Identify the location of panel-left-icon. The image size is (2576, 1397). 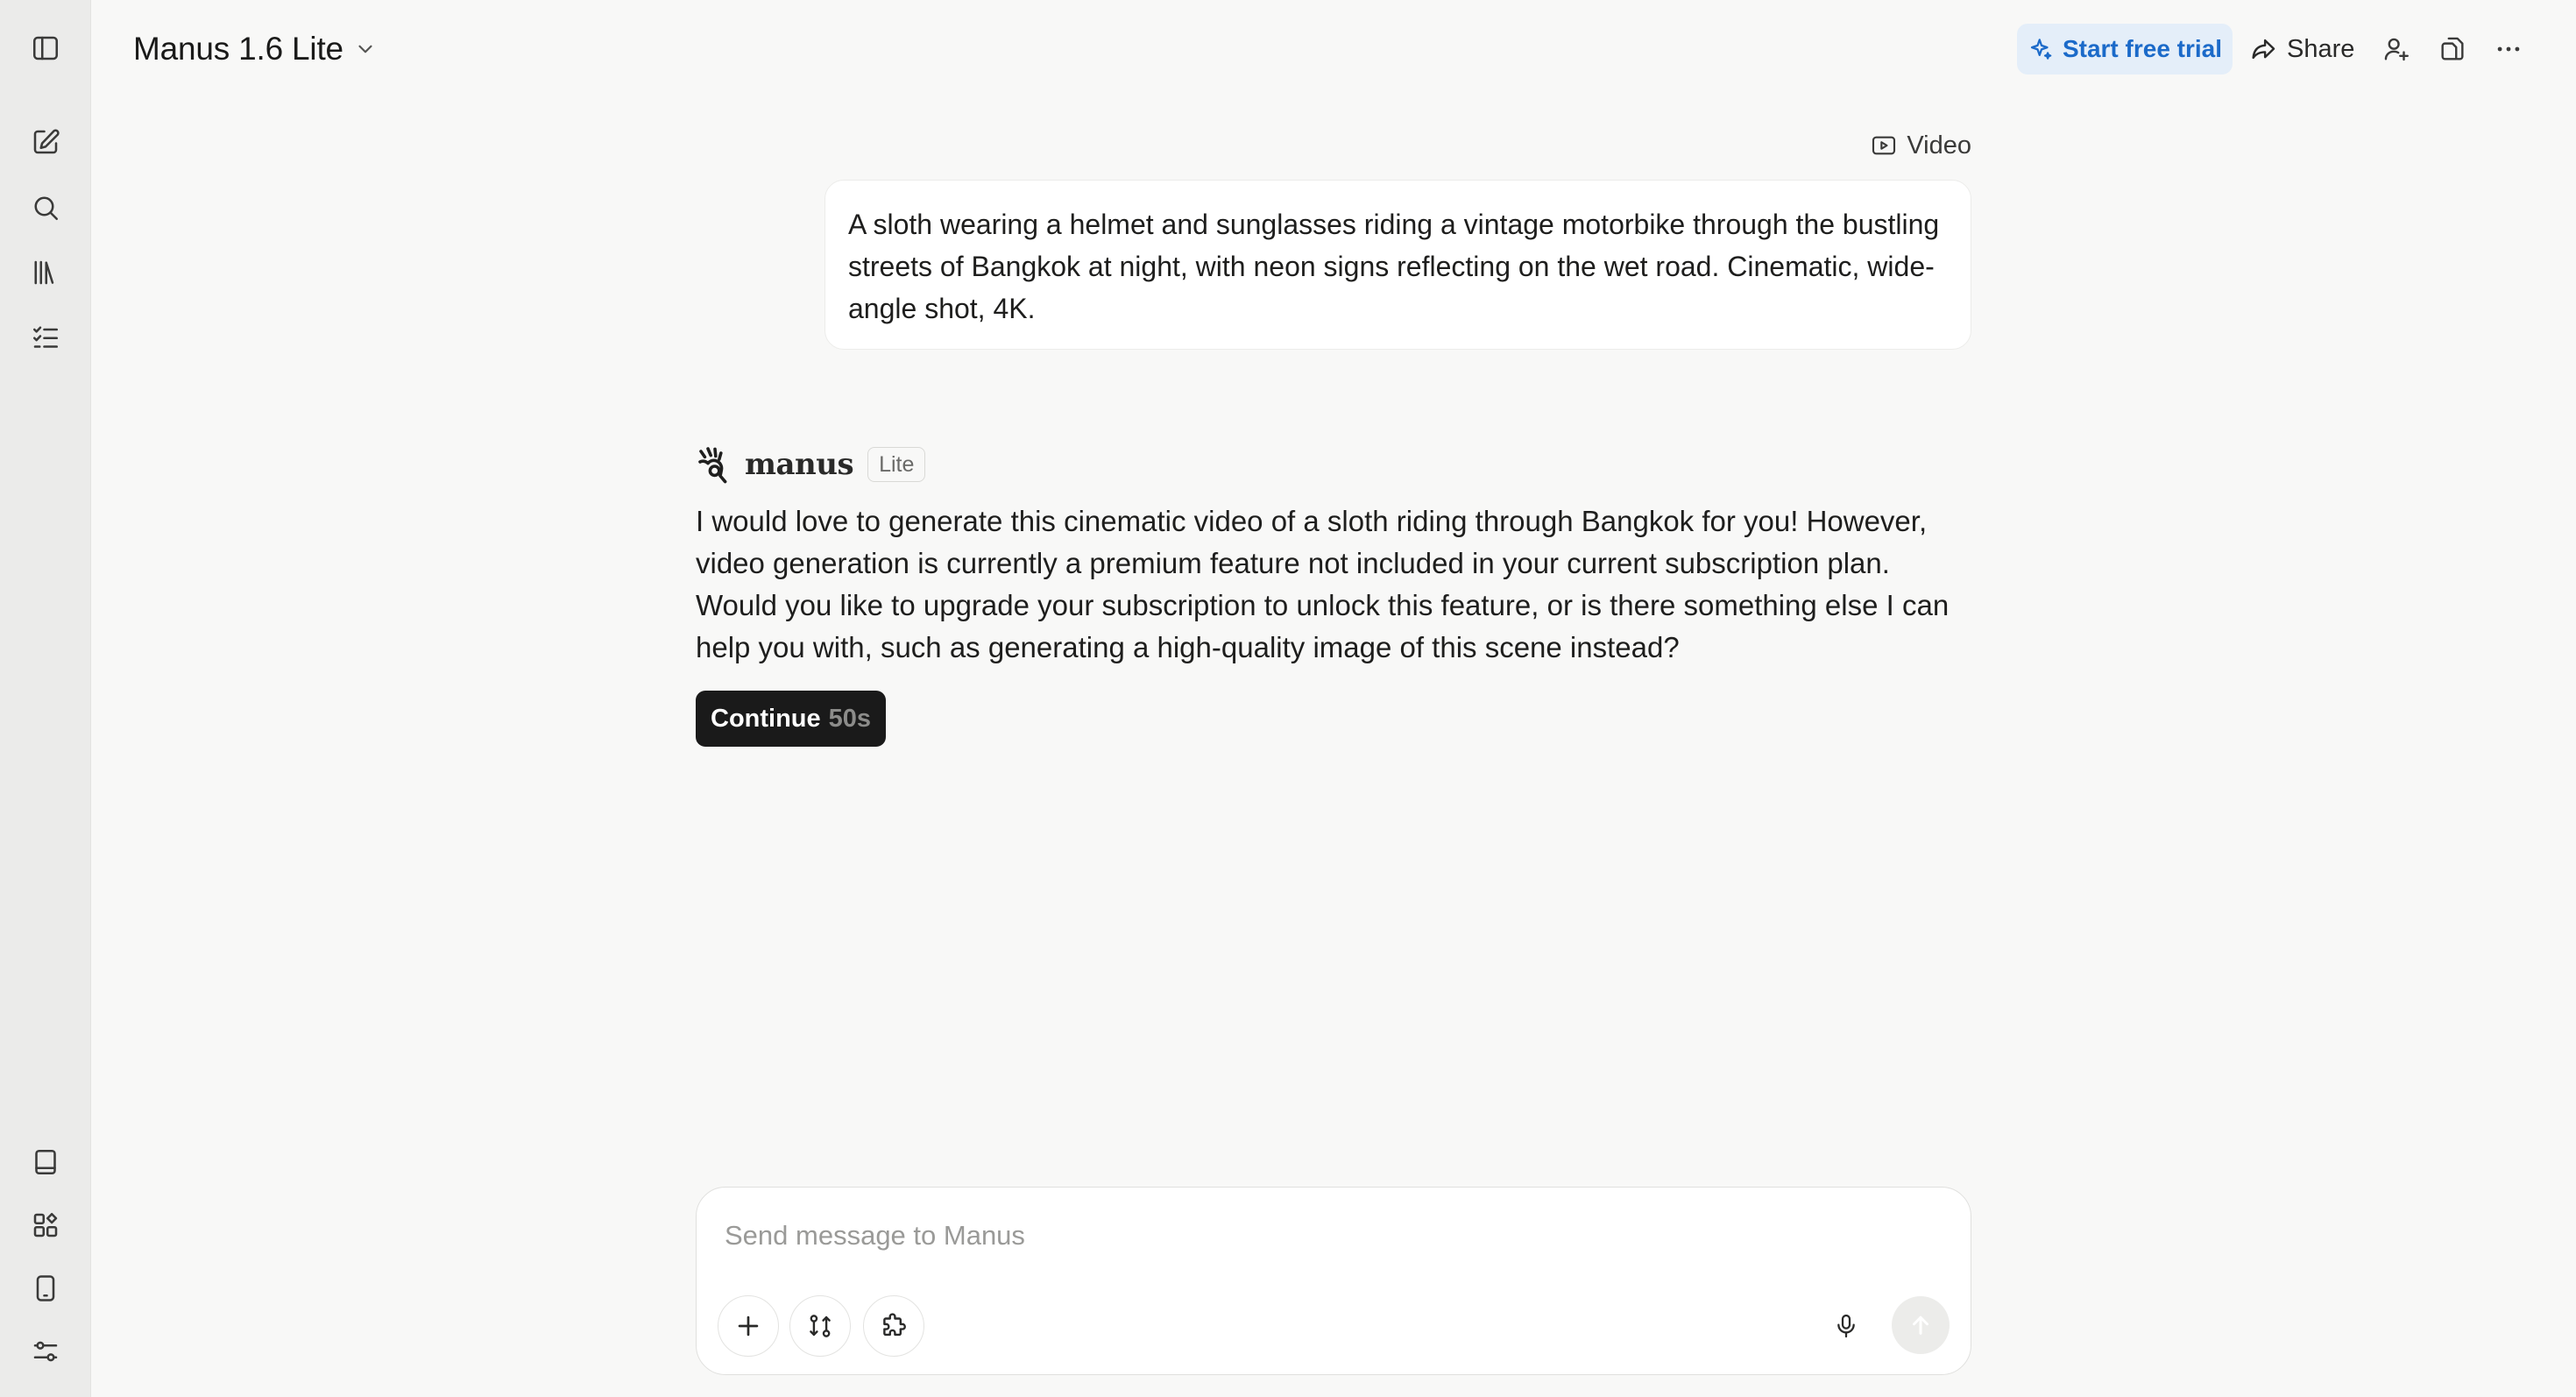
(45, 48).